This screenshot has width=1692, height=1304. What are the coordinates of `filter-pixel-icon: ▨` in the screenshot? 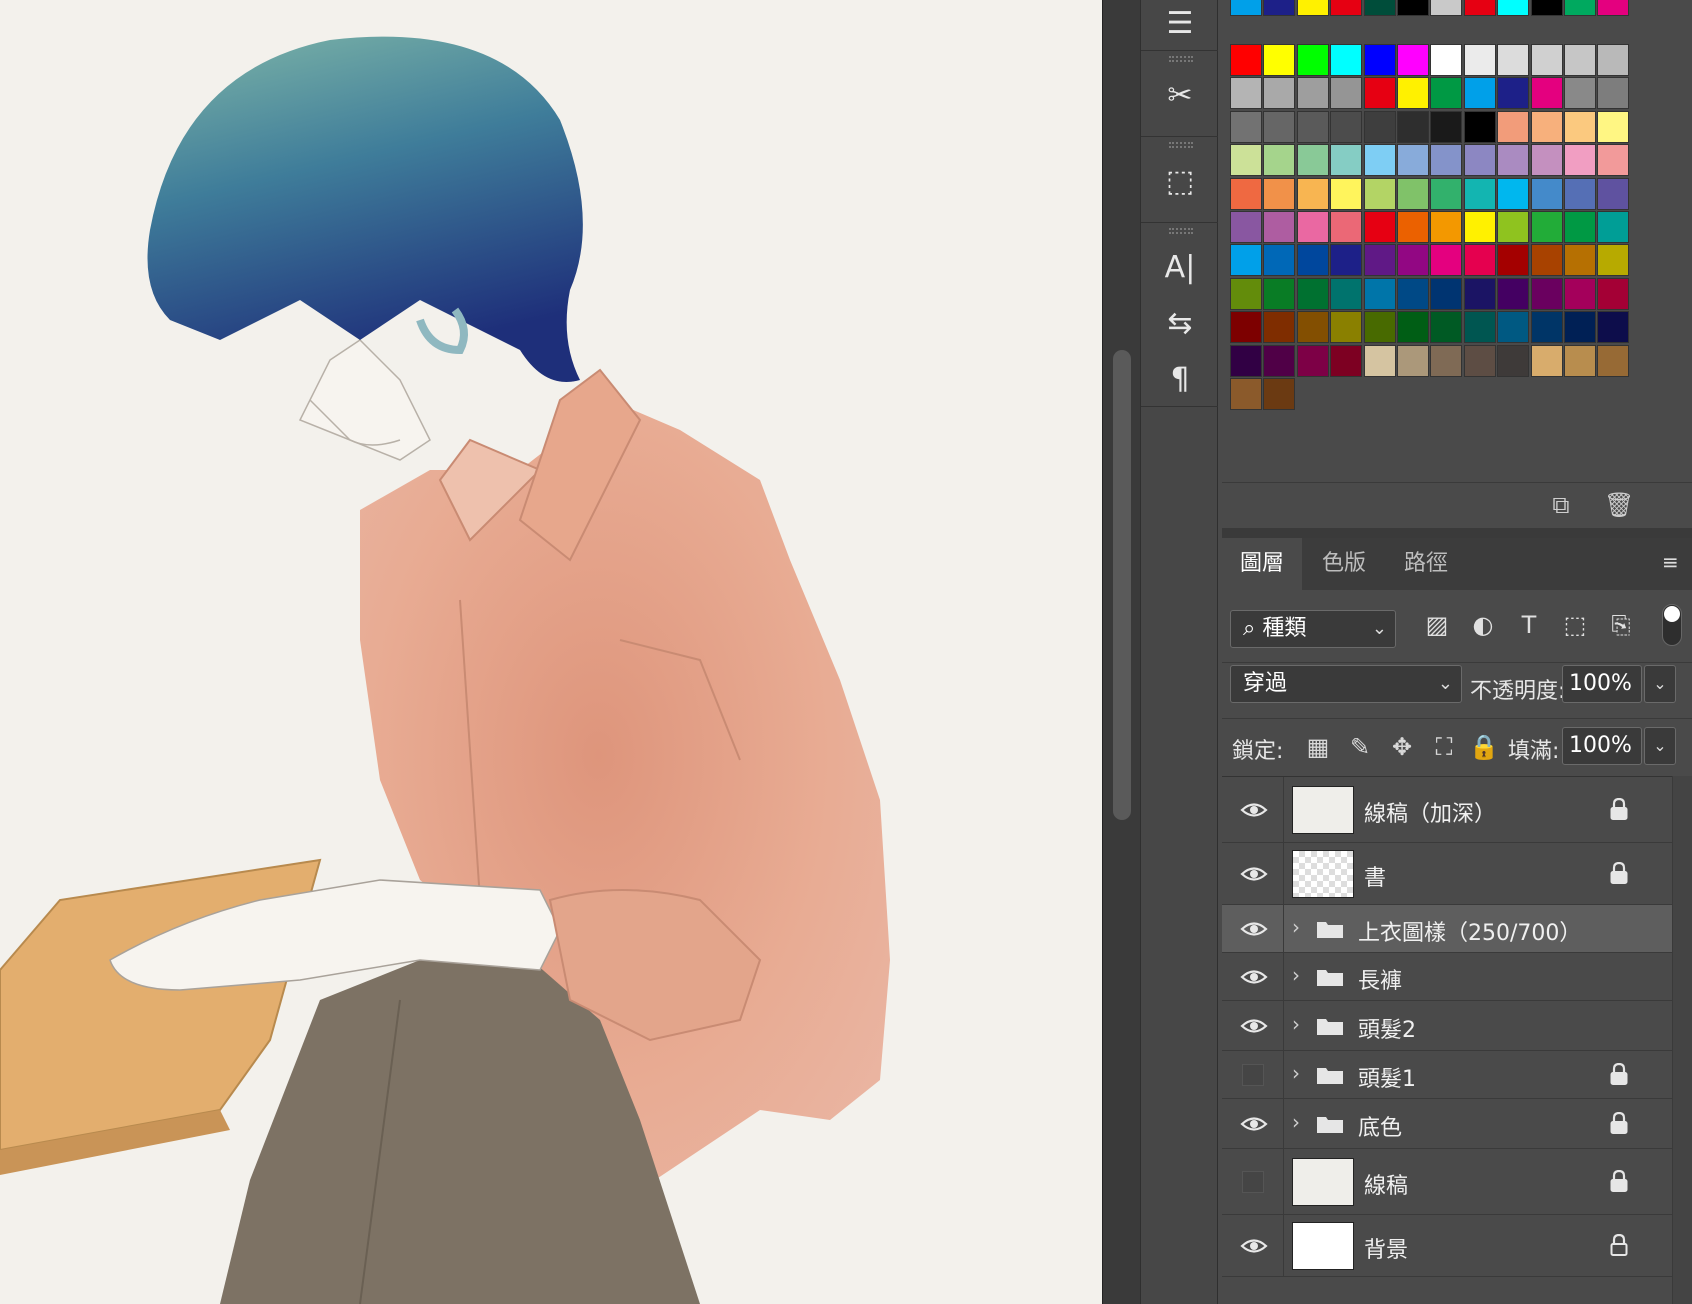 It's located at (1437, 625).